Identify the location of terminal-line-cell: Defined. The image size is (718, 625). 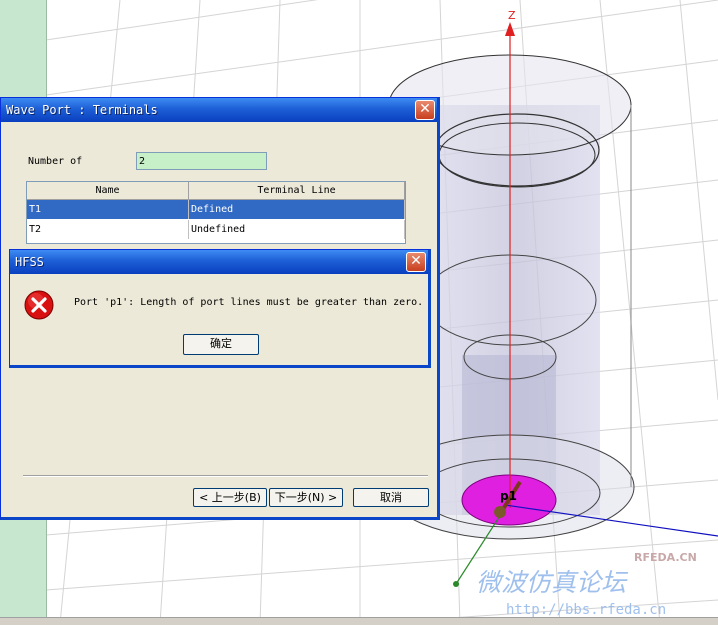
(297, 209).